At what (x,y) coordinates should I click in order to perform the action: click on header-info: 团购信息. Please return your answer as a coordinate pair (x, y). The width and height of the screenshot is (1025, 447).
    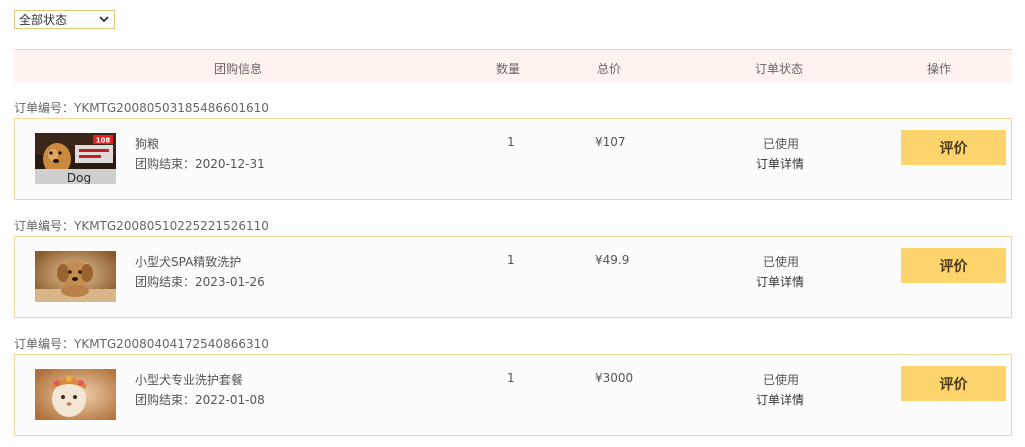
    Looking at the image, I should click on (238, 69).